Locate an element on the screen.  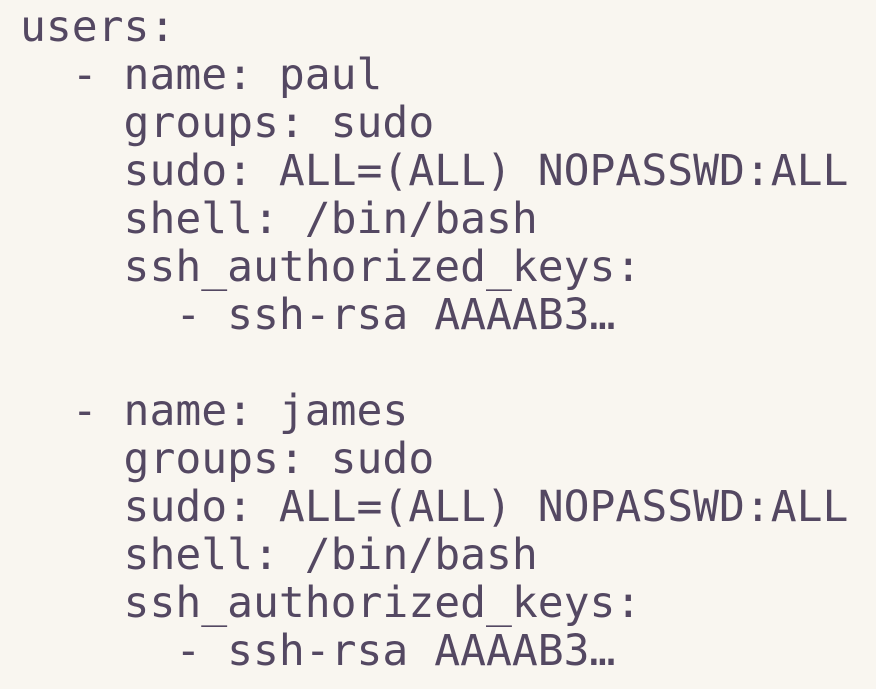
code-line: users: is located at coordinates (98, 27).